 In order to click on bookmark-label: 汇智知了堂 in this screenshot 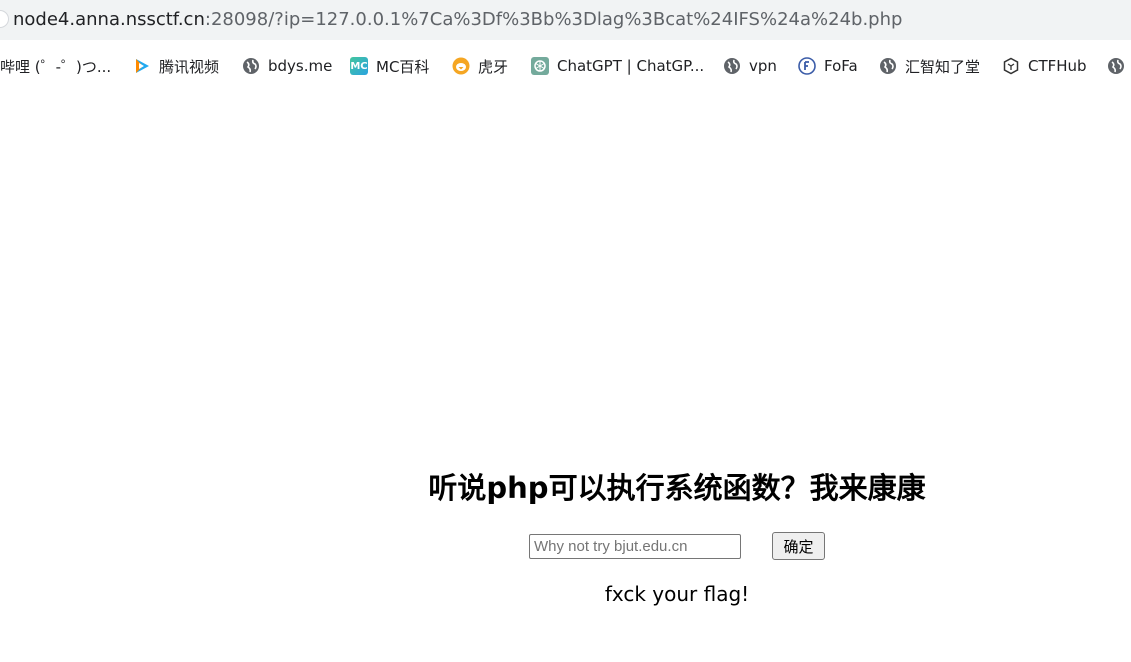, I will do `click(943, 66)`.